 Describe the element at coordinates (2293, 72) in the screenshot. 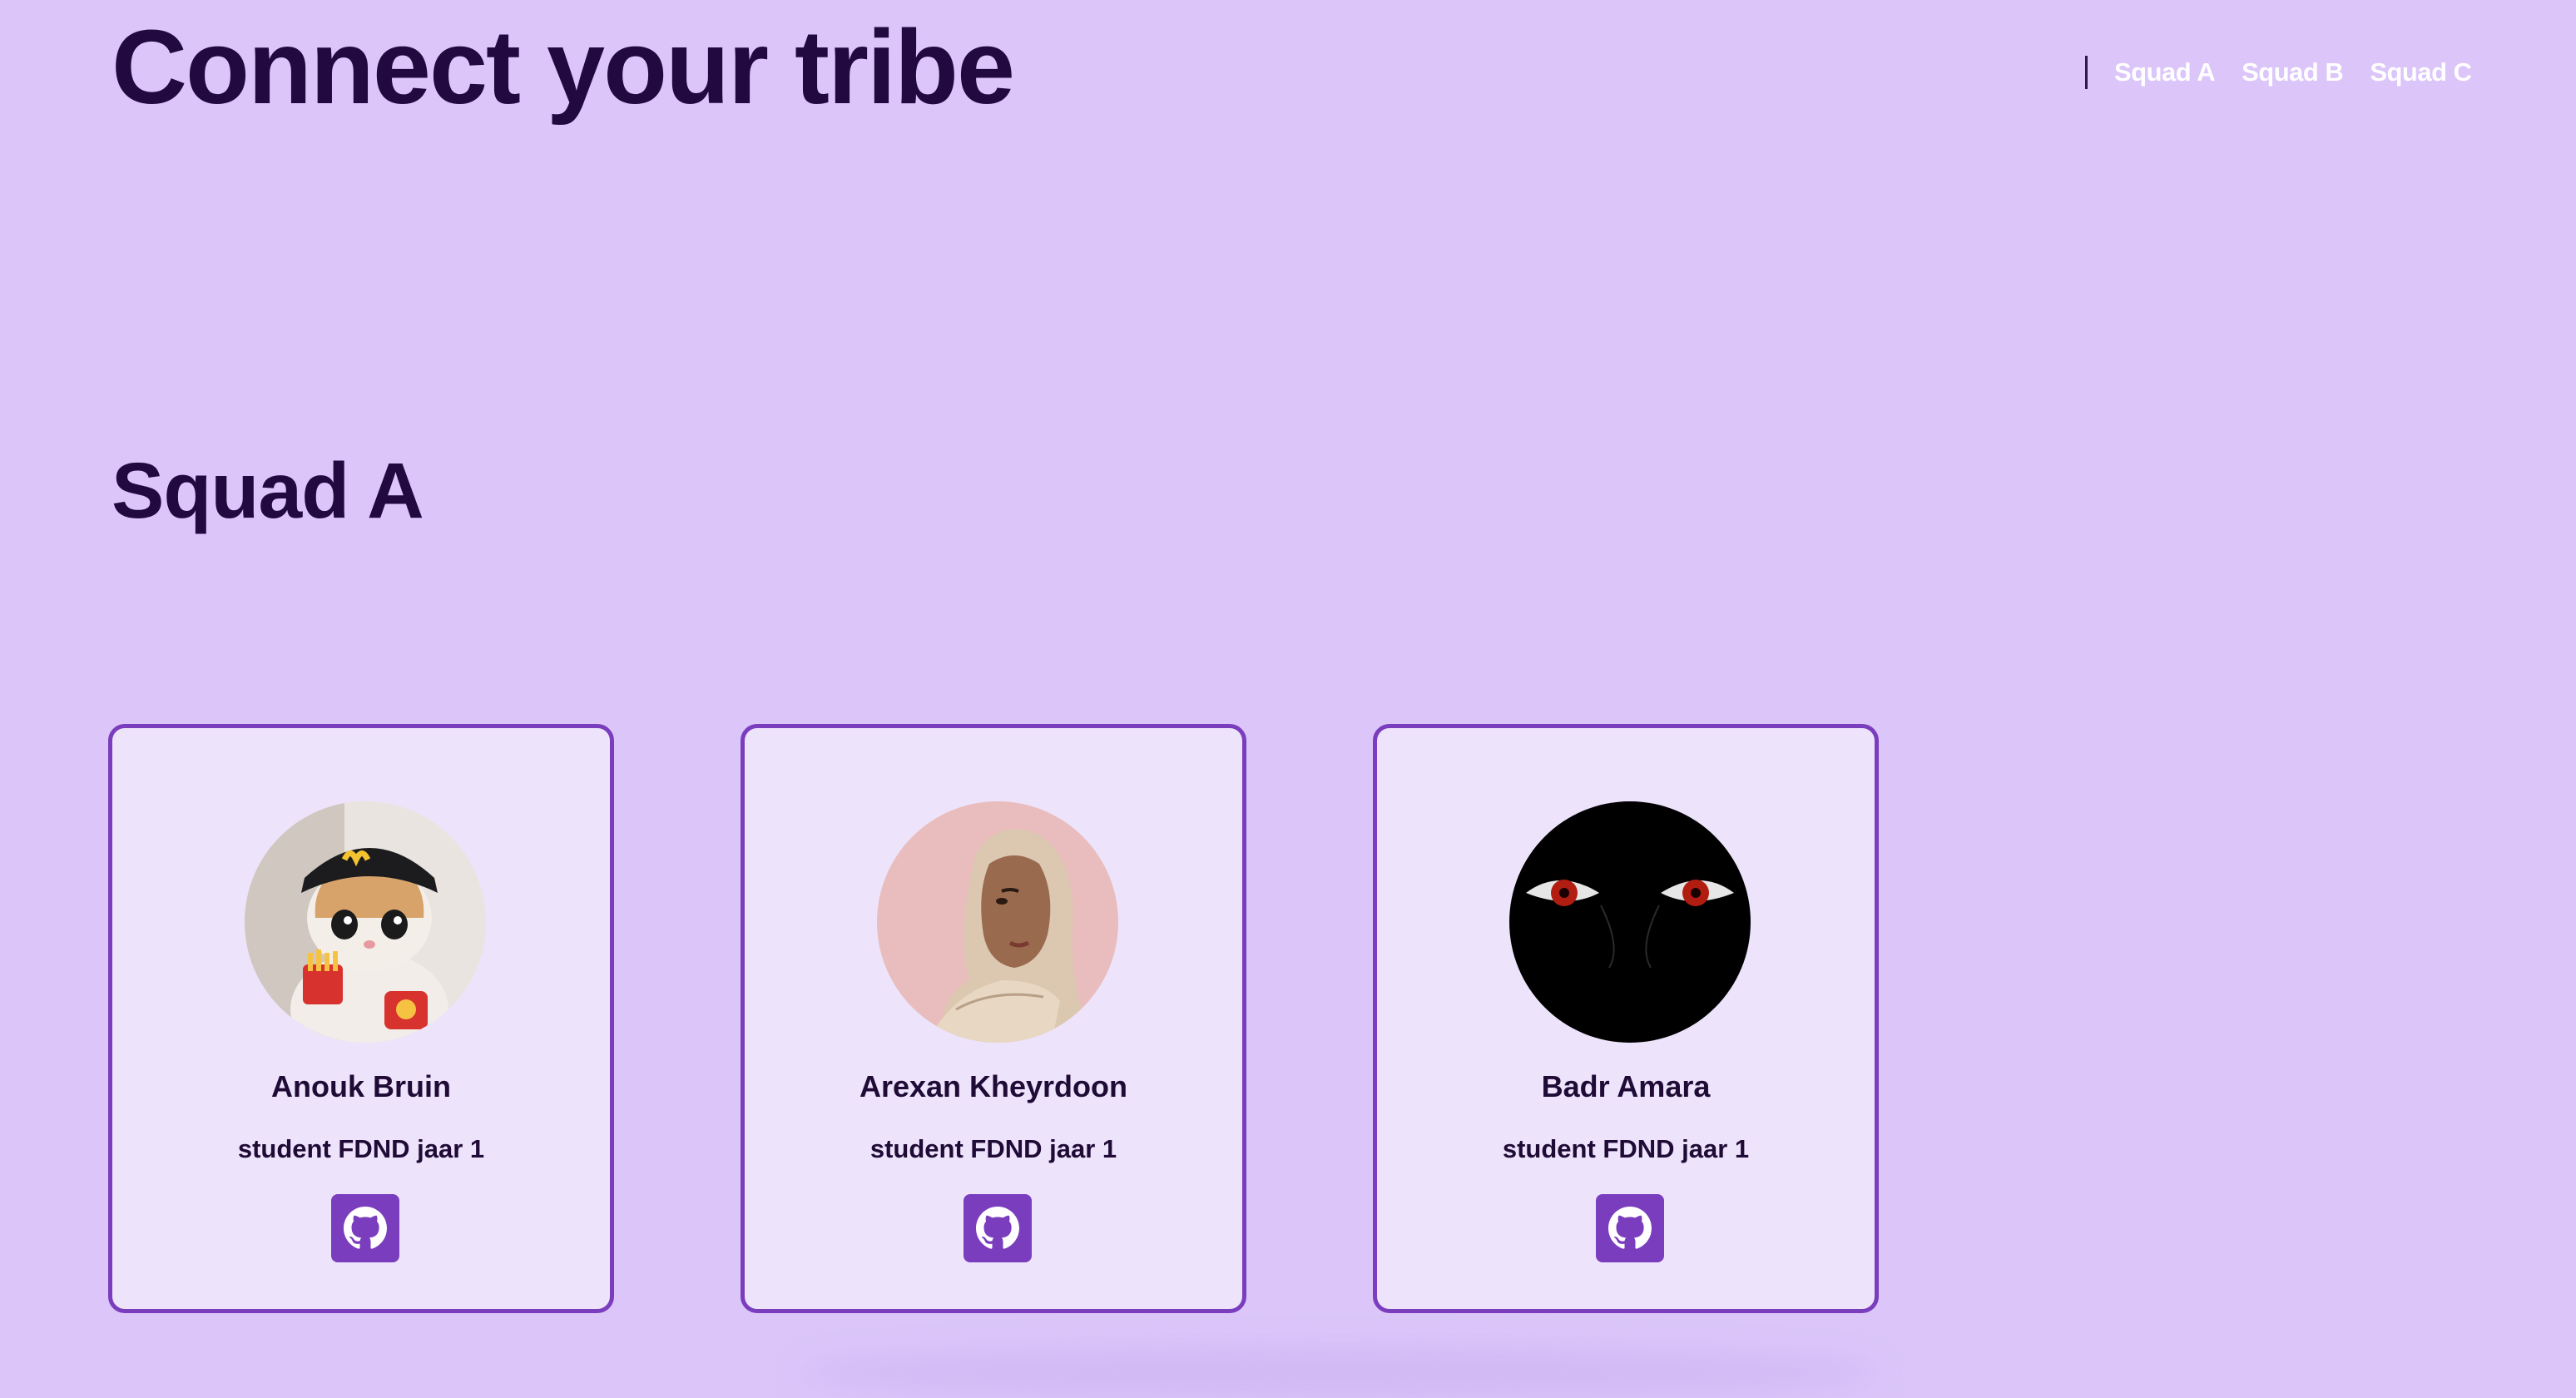

I see `nav-link-squad-b: Squad B` at that location.